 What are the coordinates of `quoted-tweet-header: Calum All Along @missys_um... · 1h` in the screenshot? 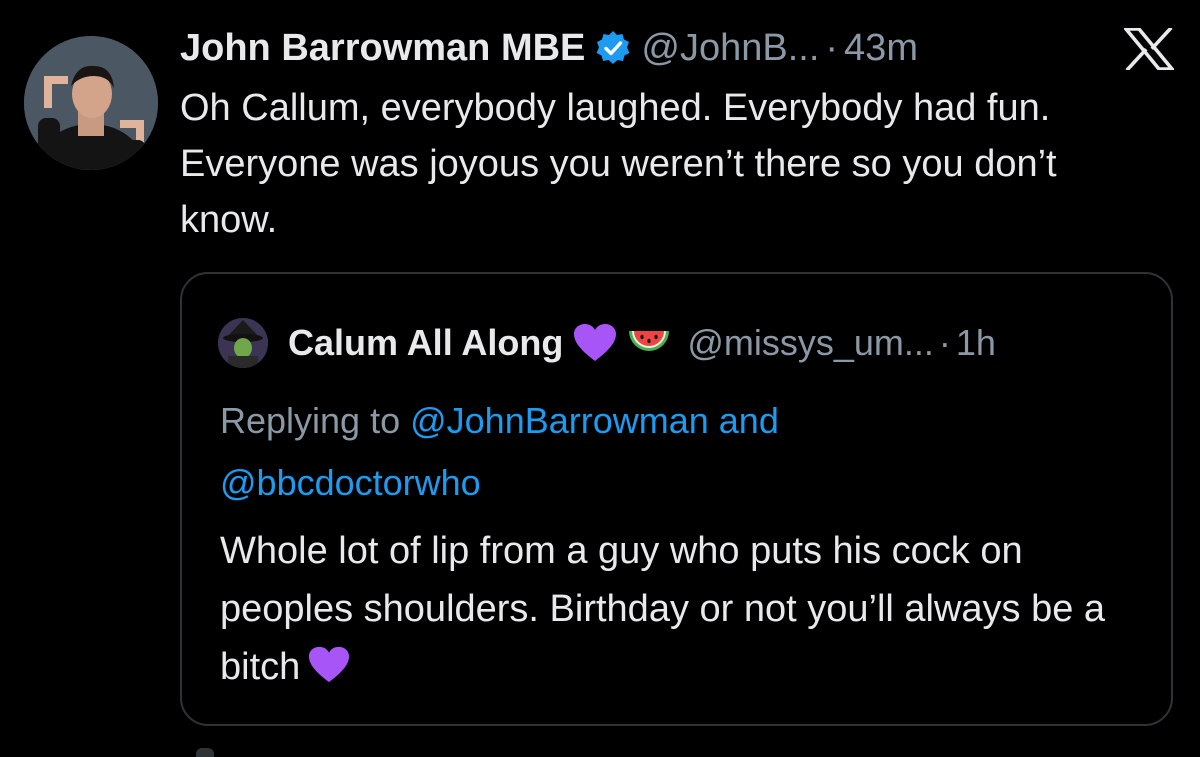 It's located at (607, 343).